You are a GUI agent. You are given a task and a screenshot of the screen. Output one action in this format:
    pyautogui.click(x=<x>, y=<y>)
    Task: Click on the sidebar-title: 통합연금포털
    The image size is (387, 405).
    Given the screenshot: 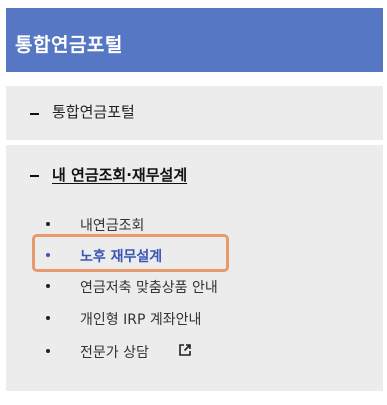 What is the action you would take?
    pyautogui.click(x=69, y=45)
    